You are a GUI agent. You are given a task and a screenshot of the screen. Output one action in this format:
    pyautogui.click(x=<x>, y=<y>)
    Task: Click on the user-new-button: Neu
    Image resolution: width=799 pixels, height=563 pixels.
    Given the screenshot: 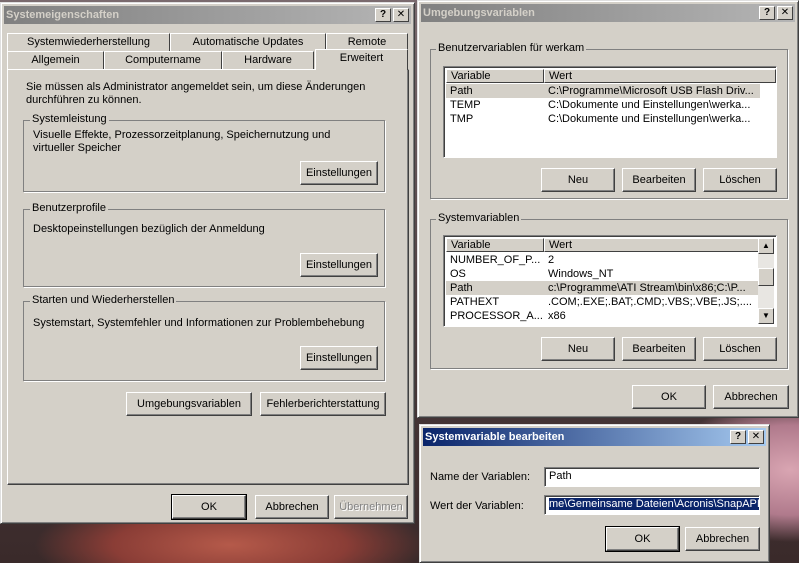 What is the action you would take?
    pyautogui.click(x=578, y=180)
    